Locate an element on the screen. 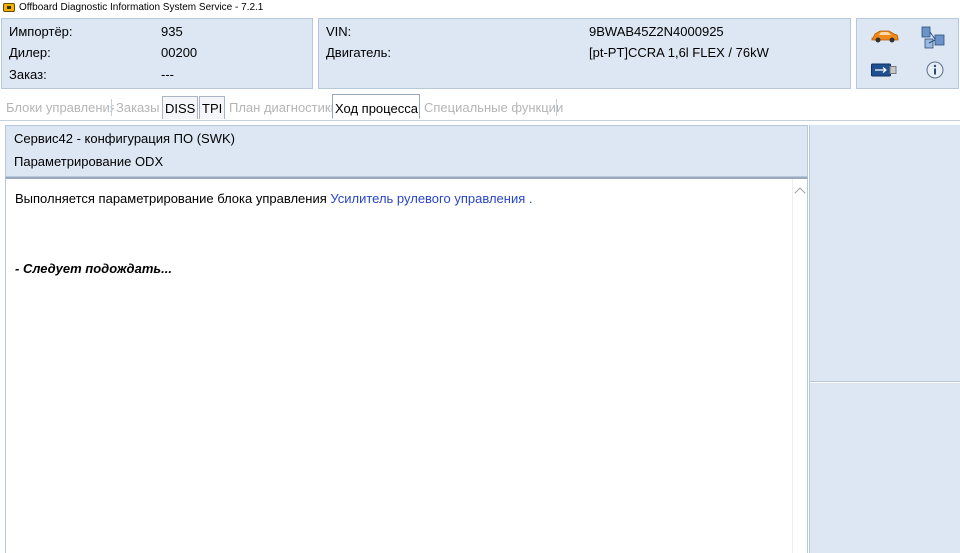 This screenshot has width=960, height=553. network-icon is located at coordinates (933, 38).